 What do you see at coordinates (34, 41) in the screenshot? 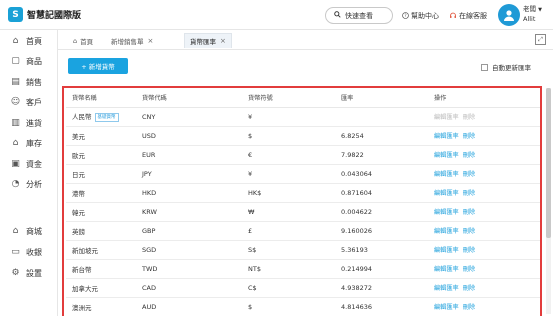
I see `sidebar-item-label: 首頁` at bounding box center [34, 41].